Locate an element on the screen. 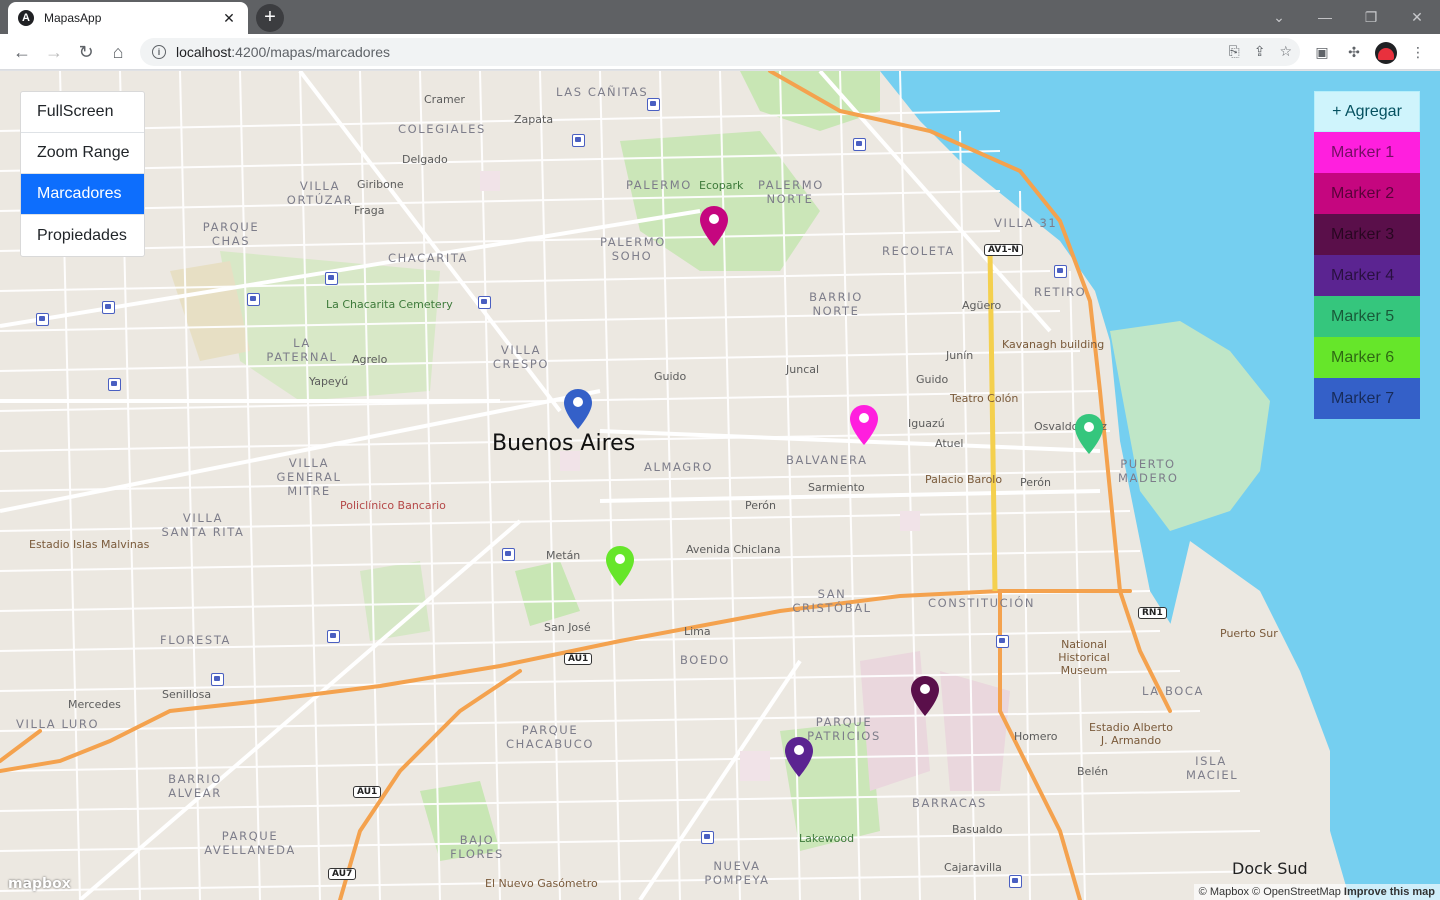  menu-item-propiedades: Propiedades is located at coordinates (82, 235).